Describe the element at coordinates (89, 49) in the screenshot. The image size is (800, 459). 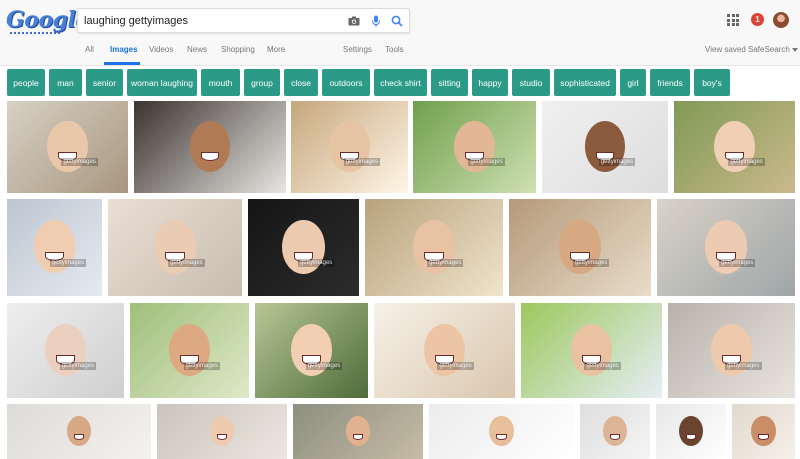
I see `tab-all: All` at that location.